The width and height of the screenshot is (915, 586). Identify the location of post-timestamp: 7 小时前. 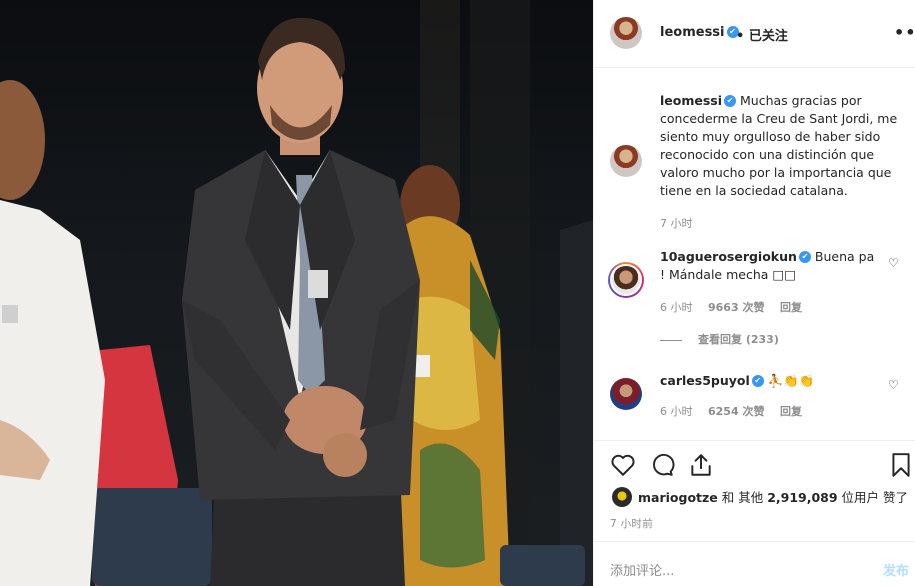
(631, 523).